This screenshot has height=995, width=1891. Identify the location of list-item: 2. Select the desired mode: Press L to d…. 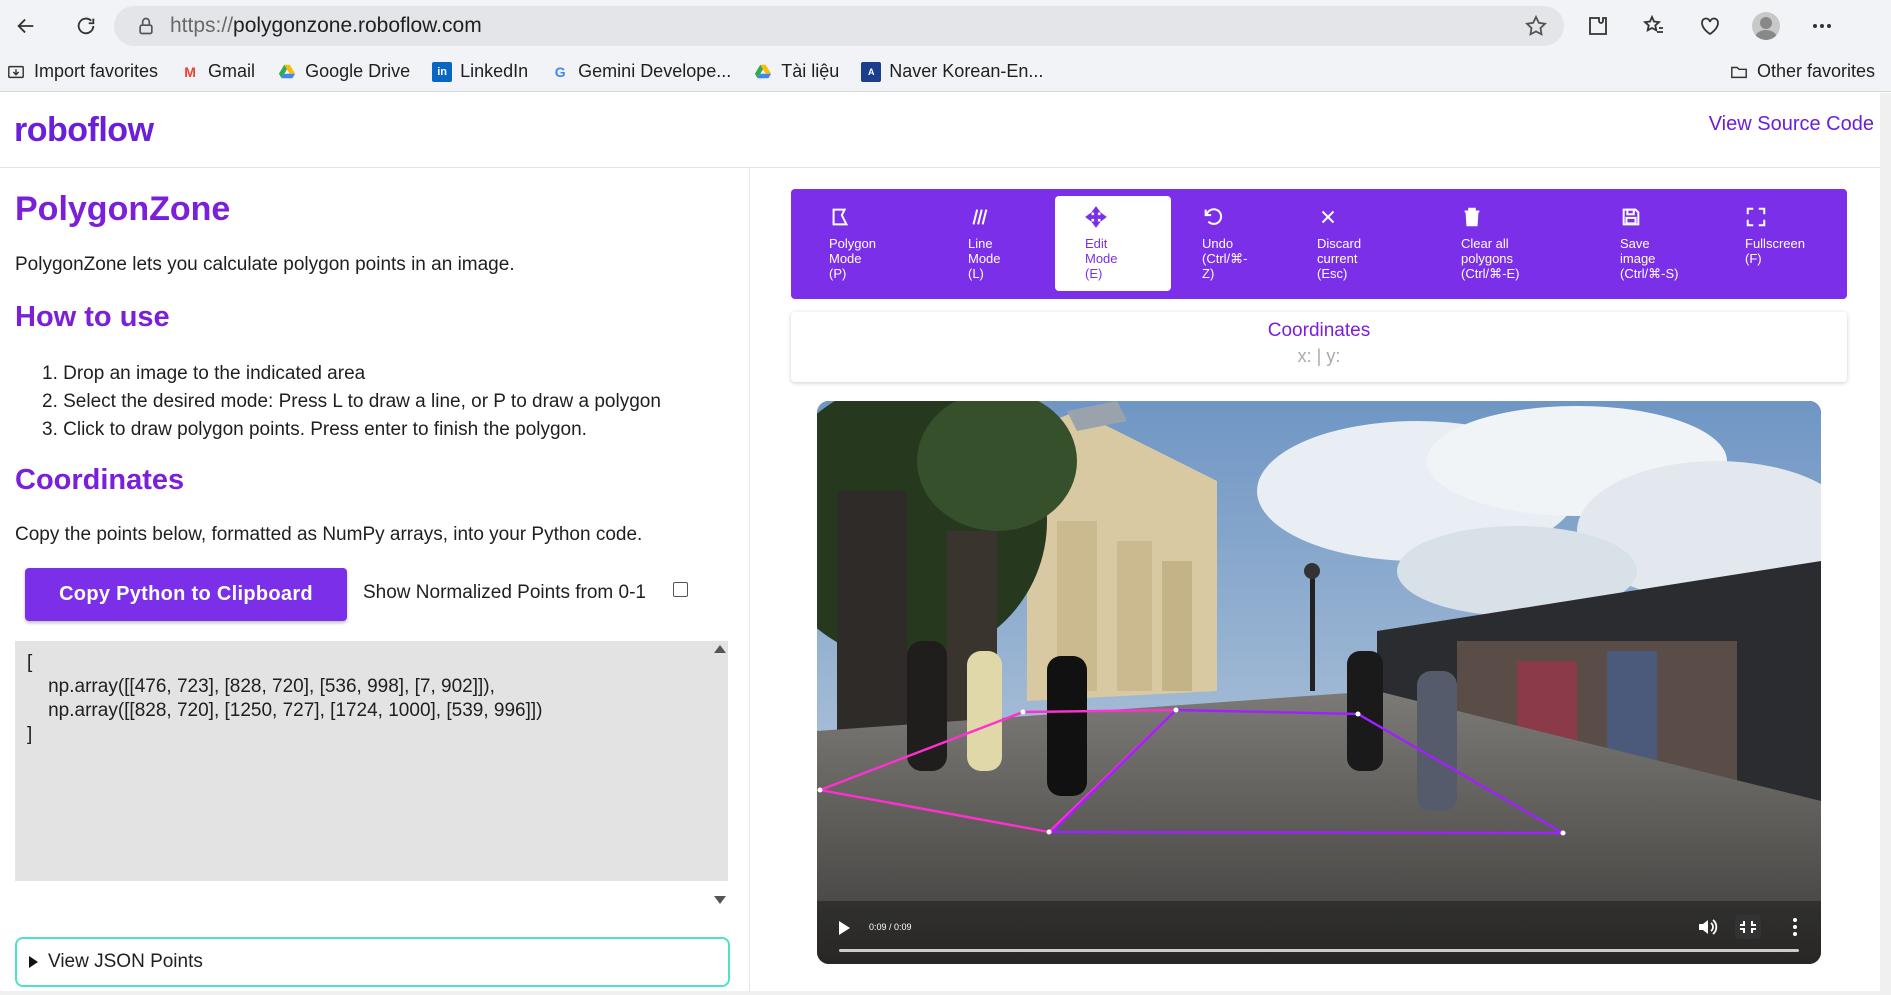
(351, 401).